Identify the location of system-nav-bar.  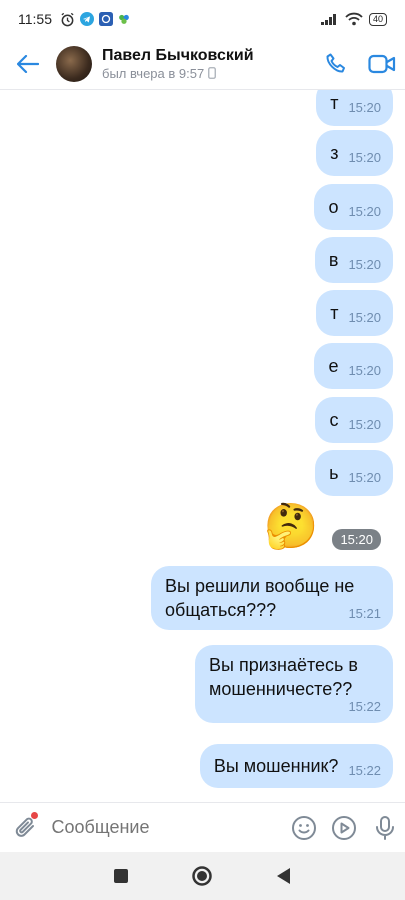
(202, 876).